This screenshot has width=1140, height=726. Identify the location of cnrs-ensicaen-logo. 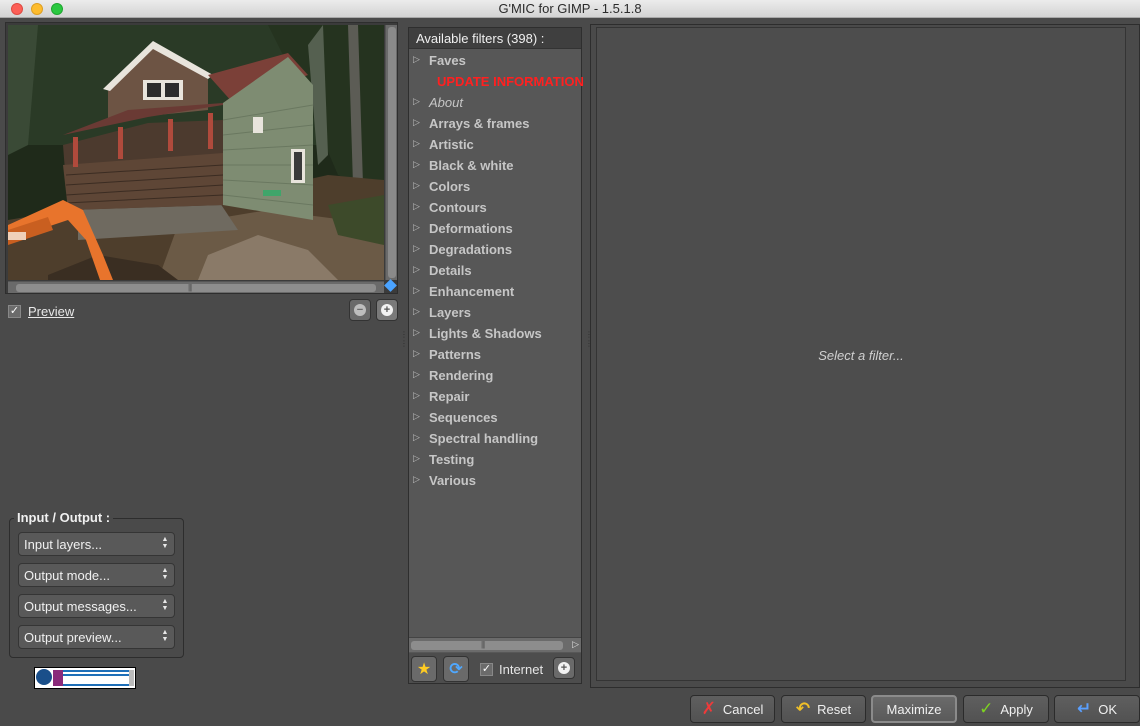
(85, 677).